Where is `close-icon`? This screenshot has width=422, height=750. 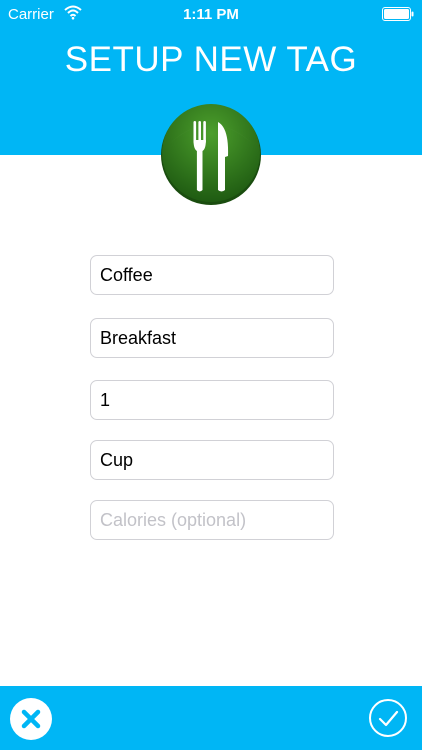 close-icon is located at coordinates (31, 726).